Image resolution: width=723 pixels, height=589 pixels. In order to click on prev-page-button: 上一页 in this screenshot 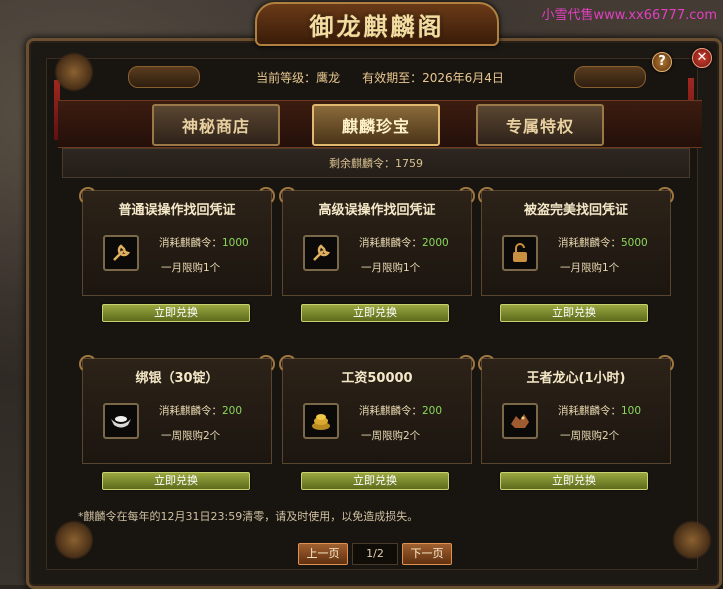, I will do `click(323, 554)`.